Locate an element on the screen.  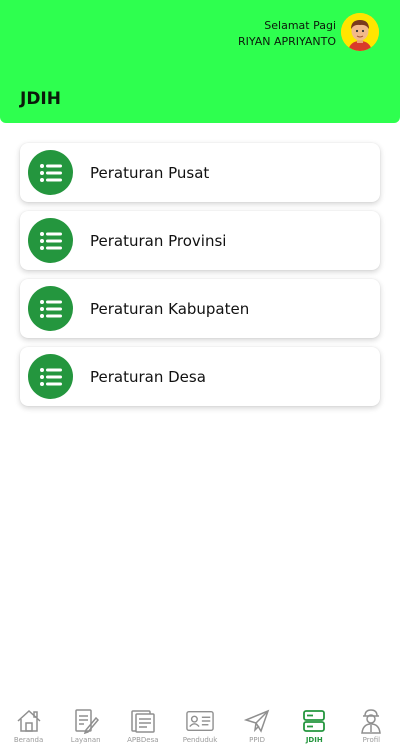
nav-label: APBDesa is located at coordinates (143, 740).